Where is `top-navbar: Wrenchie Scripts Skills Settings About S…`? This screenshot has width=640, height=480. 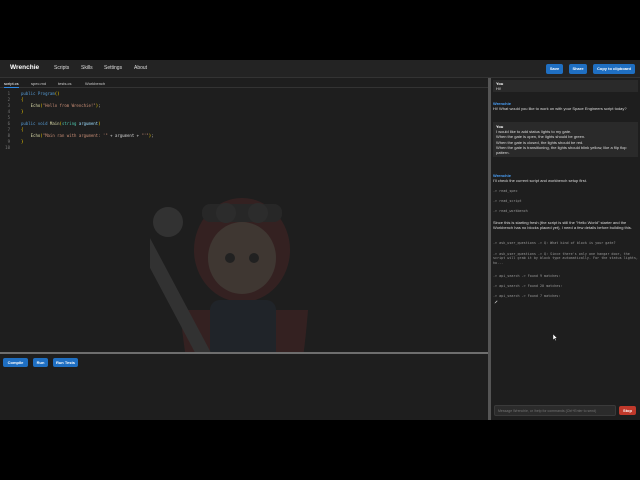 top-navbar: Wrenchie Scripts Skills Settings About S… is located at coordinates (320, 69).